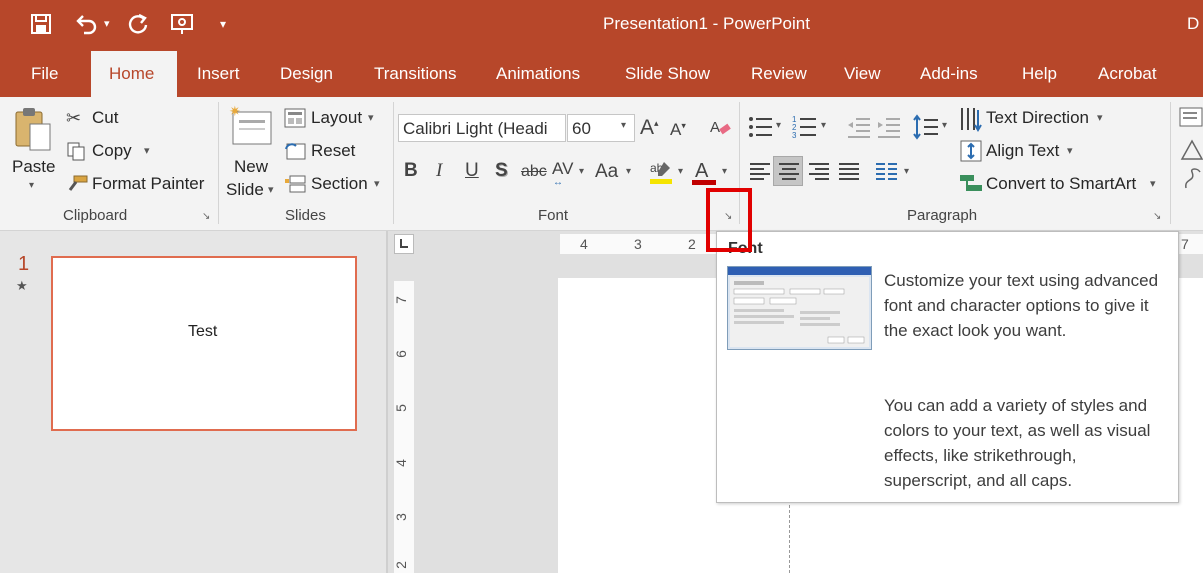 The width and height of the screenshot is (1203, 573). What do you see at coordinates (724, 171) in the screenshot?
I see `font-color-dropdown-icon: ▾` at bounding box center [724, 171].